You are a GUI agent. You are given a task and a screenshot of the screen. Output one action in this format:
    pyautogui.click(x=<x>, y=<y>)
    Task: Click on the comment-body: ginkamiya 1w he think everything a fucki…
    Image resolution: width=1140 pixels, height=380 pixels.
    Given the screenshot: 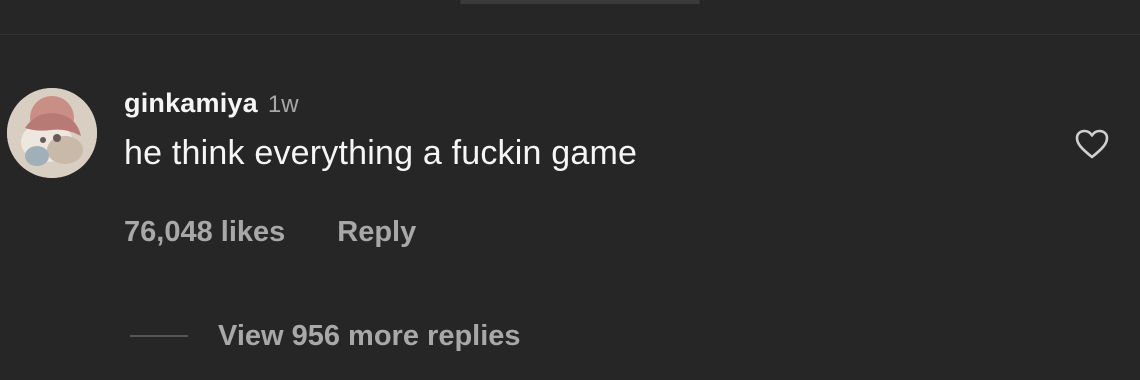 What is the action you would take?
    pyautogui.click(x=380, y=130)
    